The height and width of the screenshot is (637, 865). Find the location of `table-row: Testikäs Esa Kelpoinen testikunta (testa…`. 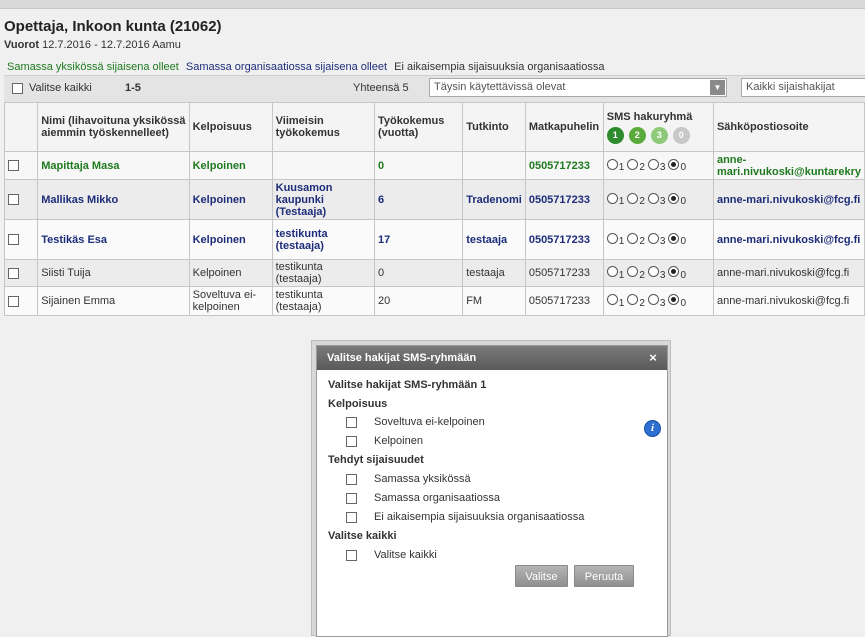

table-row: Testikäs Esa Kelpoinen testikunta (testa… is located at coordinates (434, 239).